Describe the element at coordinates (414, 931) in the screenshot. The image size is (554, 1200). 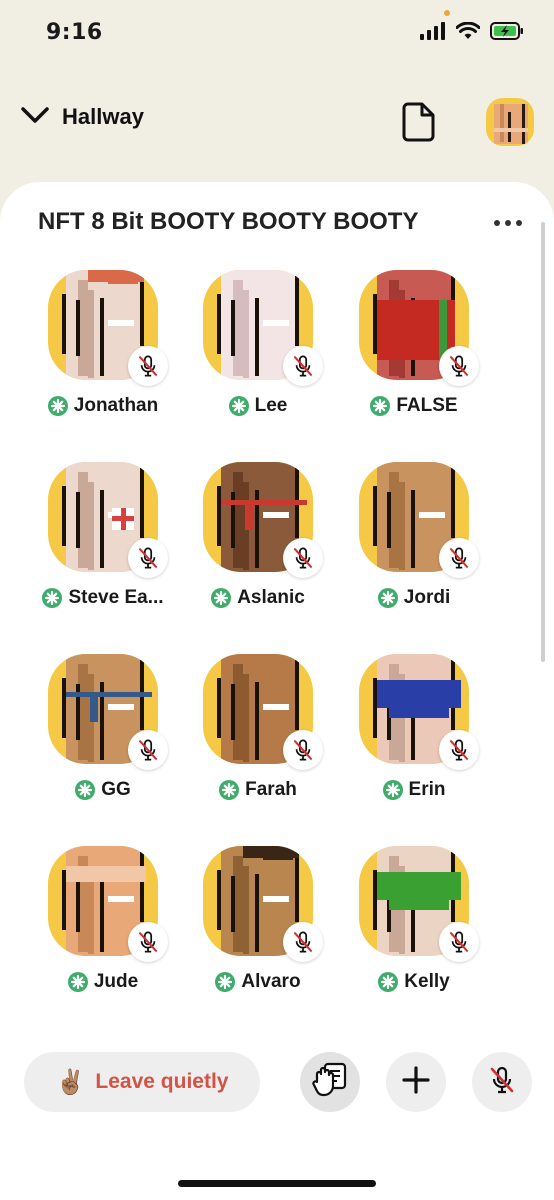
I see `speaker-tile: Kelly` at that location.